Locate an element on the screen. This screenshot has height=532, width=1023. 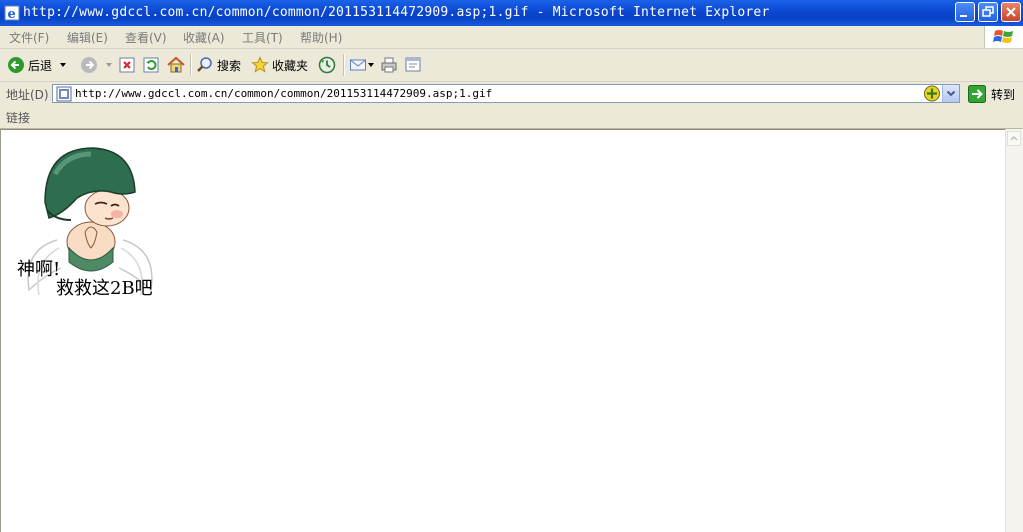
printer-icon is located at coordinates (389, 65).